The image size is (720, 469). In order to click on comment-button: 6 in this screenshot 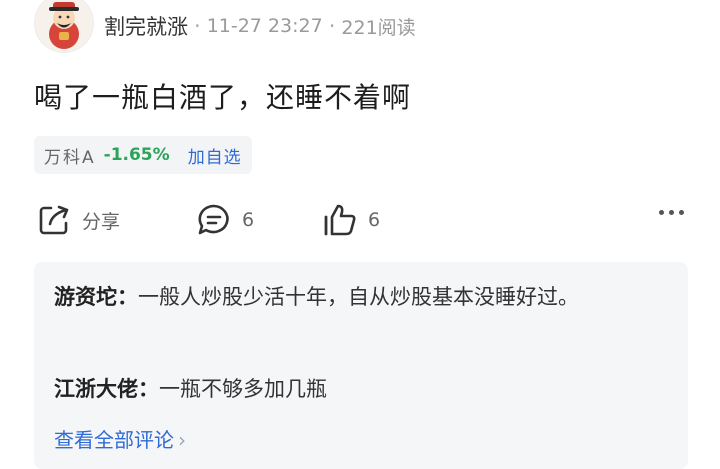, I will do `click(225, 220)`.